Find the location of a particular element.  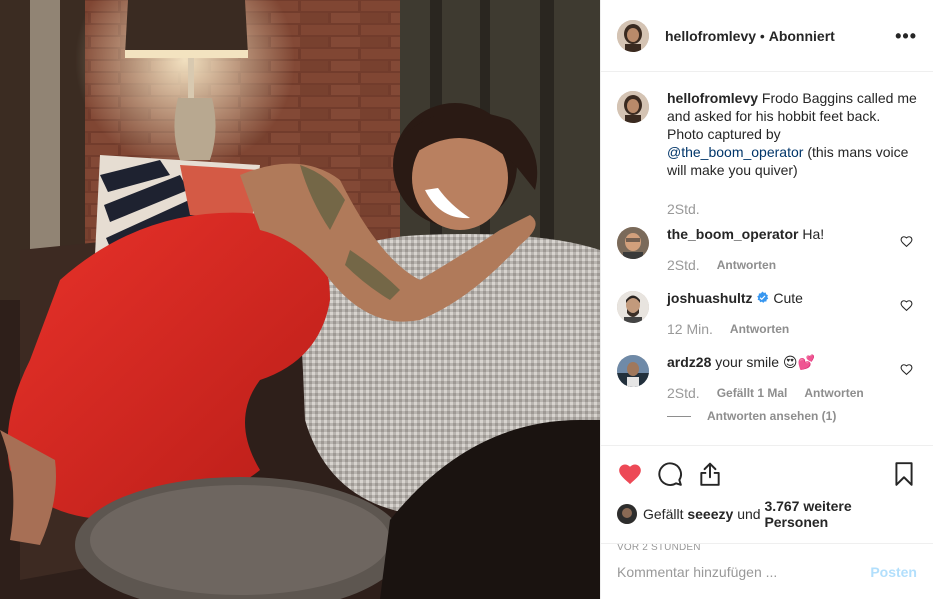

comment-meta: 12 Min. Antworten is located at coordinates (777, 329).